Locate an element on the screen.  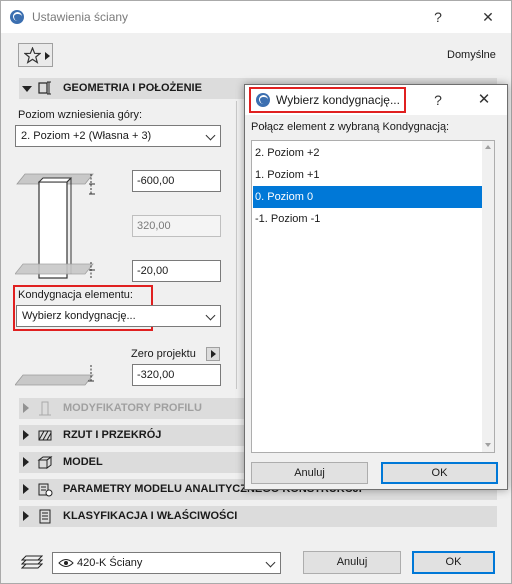
divider is located at coordinates (236, 245).